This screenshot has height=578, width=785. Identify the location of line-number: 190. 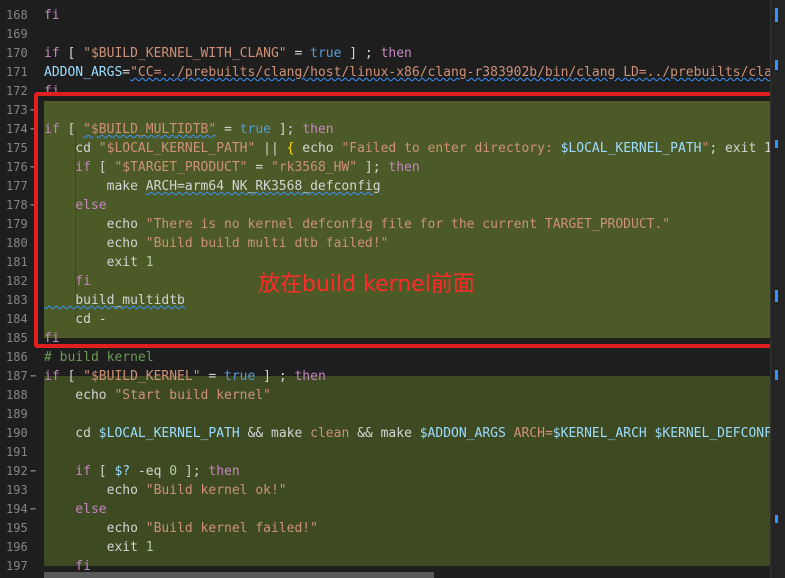
(17, 433).